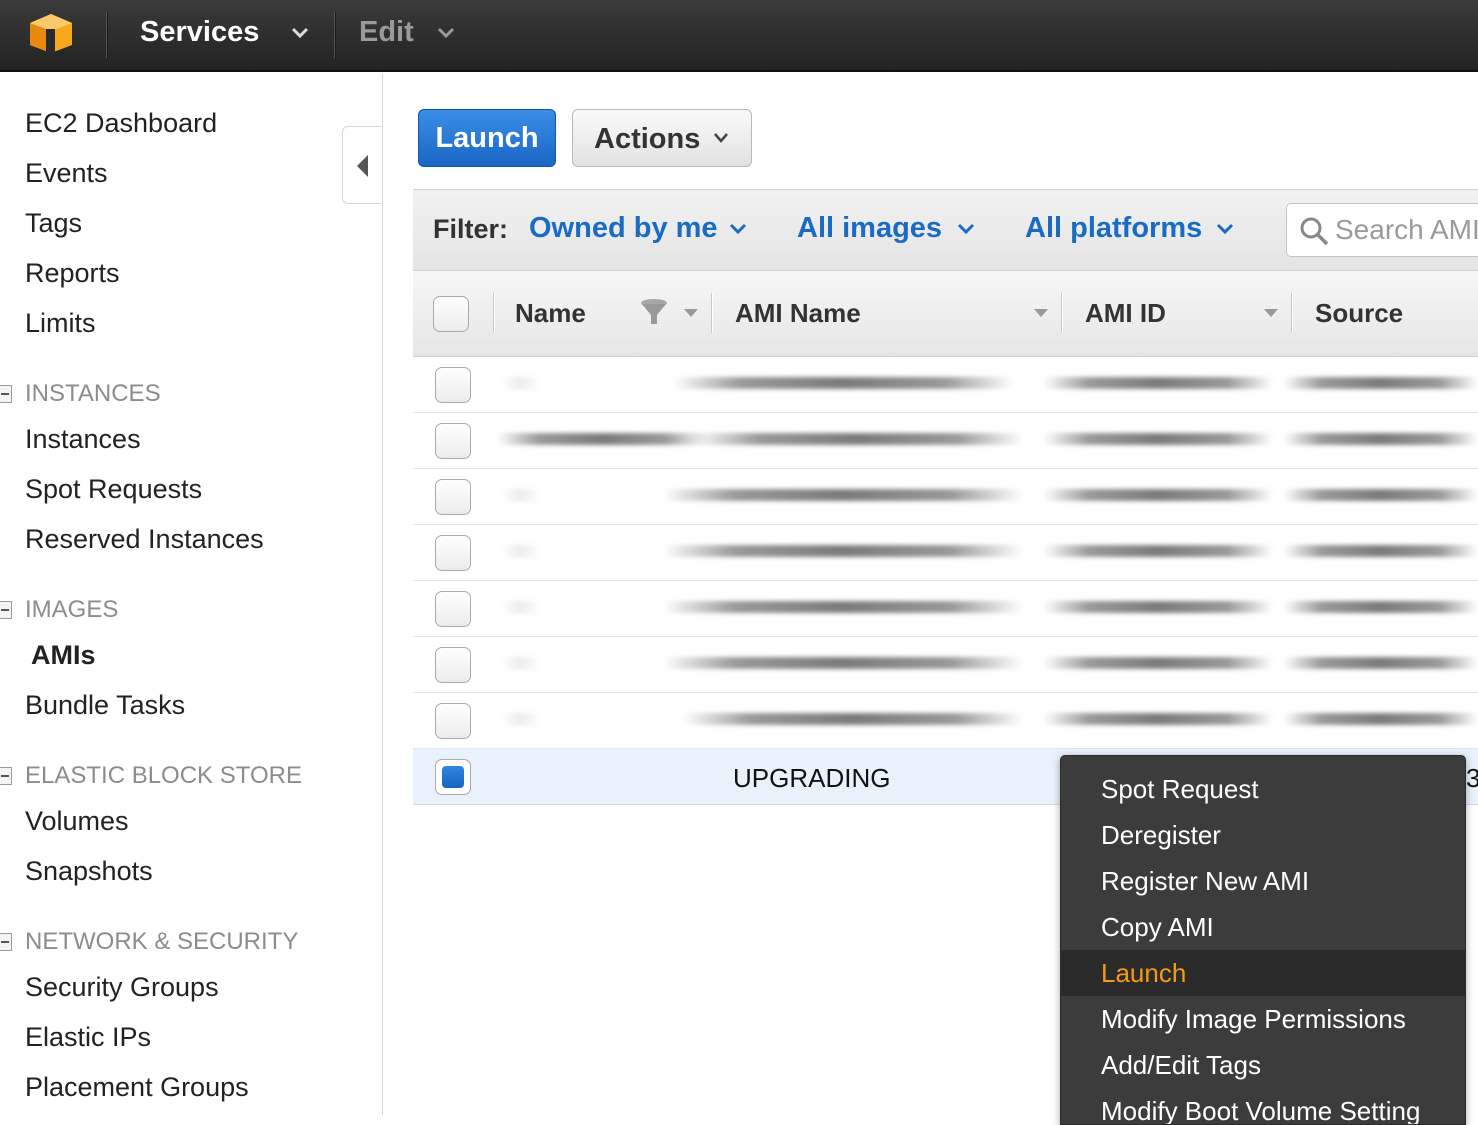  What do you see at coordinates (199, 32) in the screenshot?
I see `services-menu: Services` at bounding box center [199, 32].